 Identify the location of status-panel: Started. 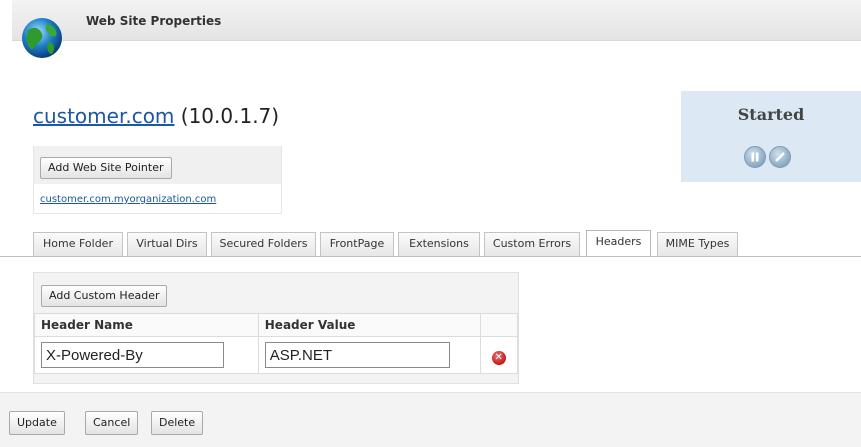
(771, 136).